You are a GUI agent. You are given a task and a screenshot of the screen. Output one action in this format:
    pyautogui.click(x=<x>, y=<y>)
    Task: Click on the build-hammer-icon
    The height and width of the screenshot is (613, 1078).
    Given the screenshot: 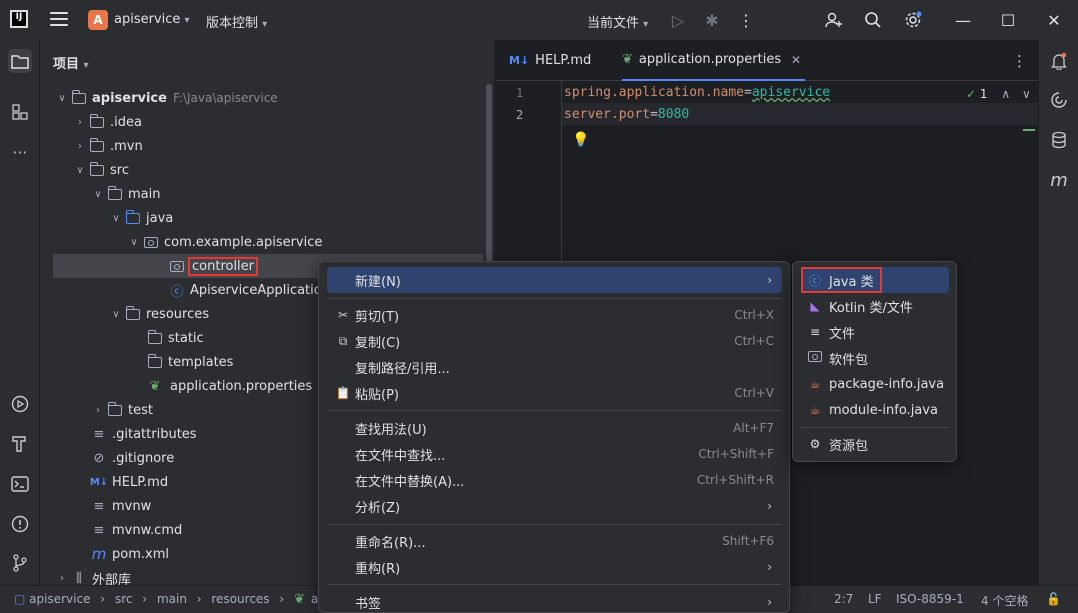 What is the action you would take?
    pyautogui.click(x=20, y=444)
    